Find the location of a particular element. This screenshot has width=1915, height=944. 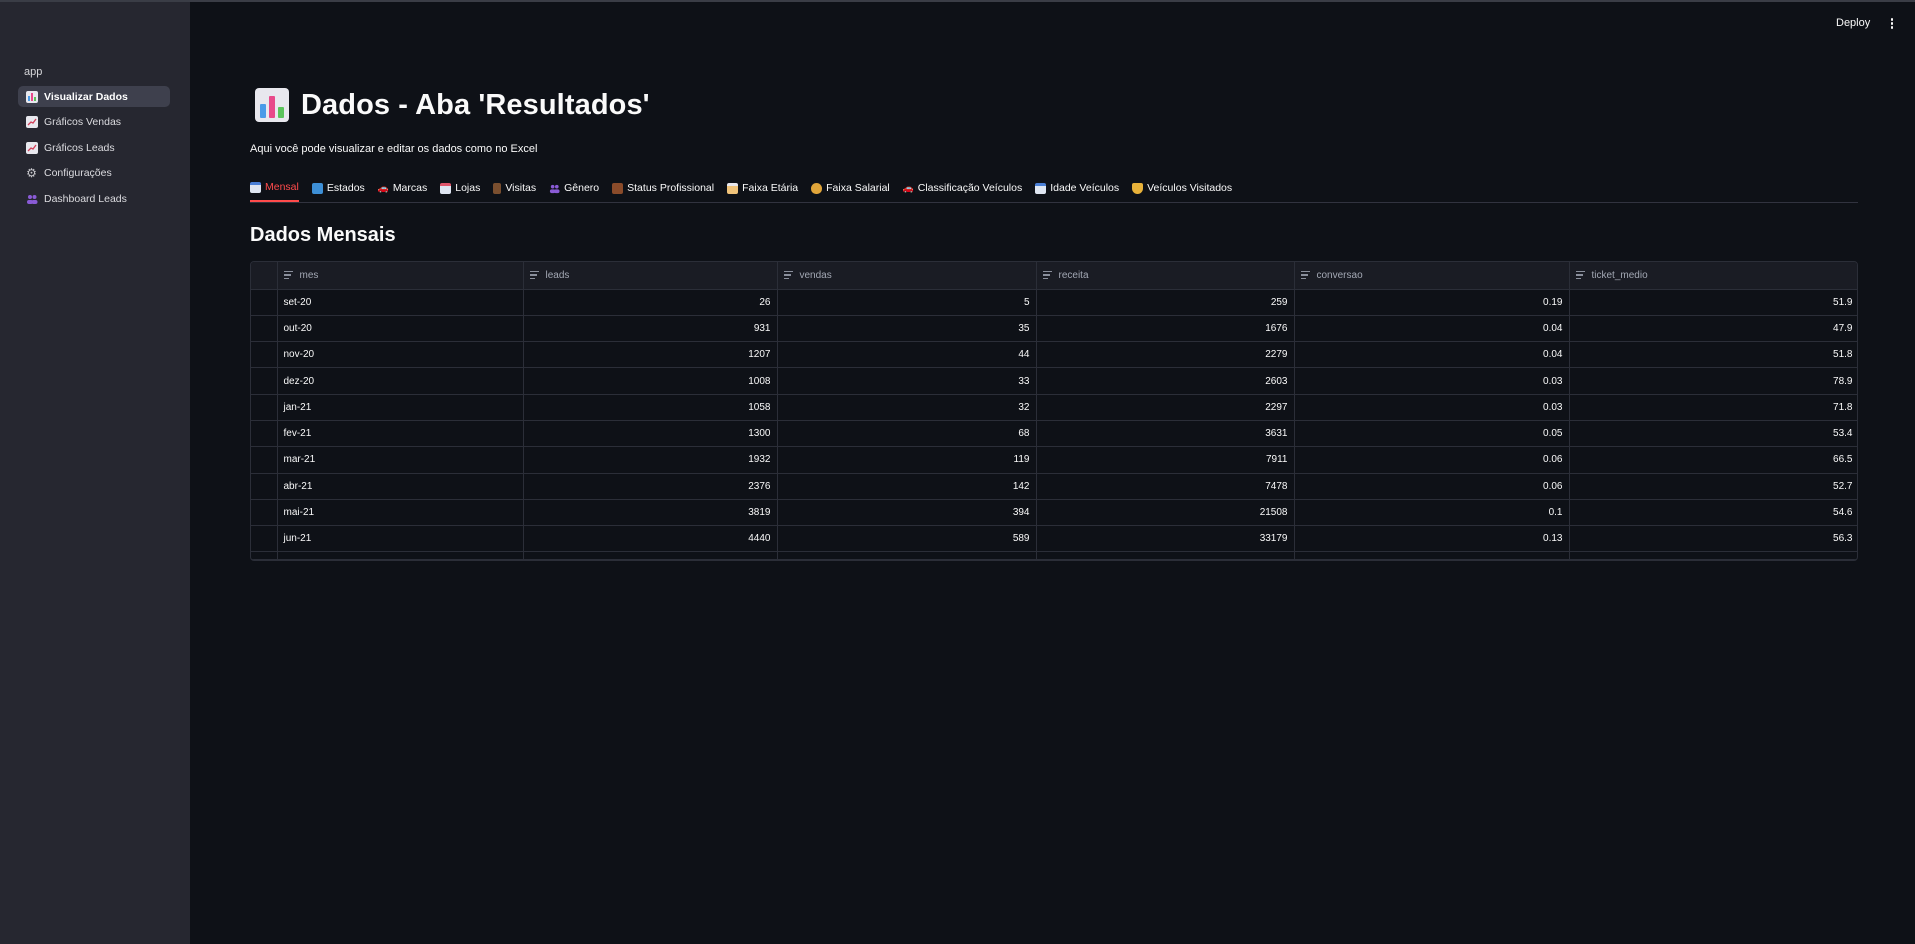

table-cell-mes: abr-21 is located at coordinates (400, 486).